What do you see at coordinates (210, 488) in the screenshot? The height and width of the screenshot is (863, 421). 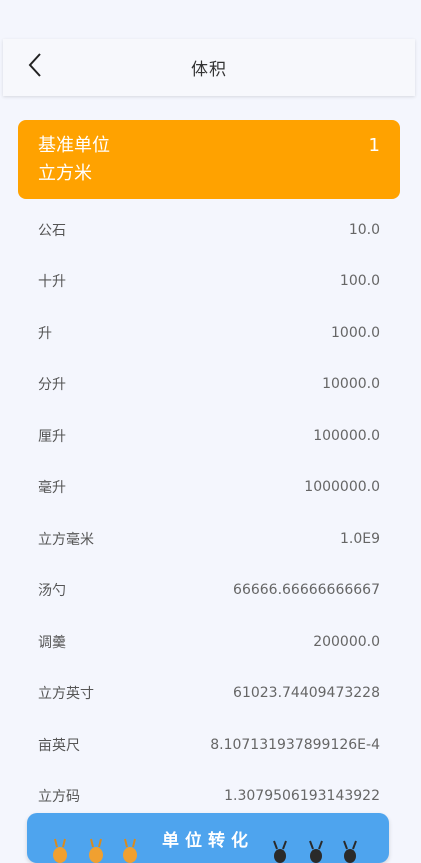 I see `list-item: 毫升 1000000.0` at bounding box center [210, 488].